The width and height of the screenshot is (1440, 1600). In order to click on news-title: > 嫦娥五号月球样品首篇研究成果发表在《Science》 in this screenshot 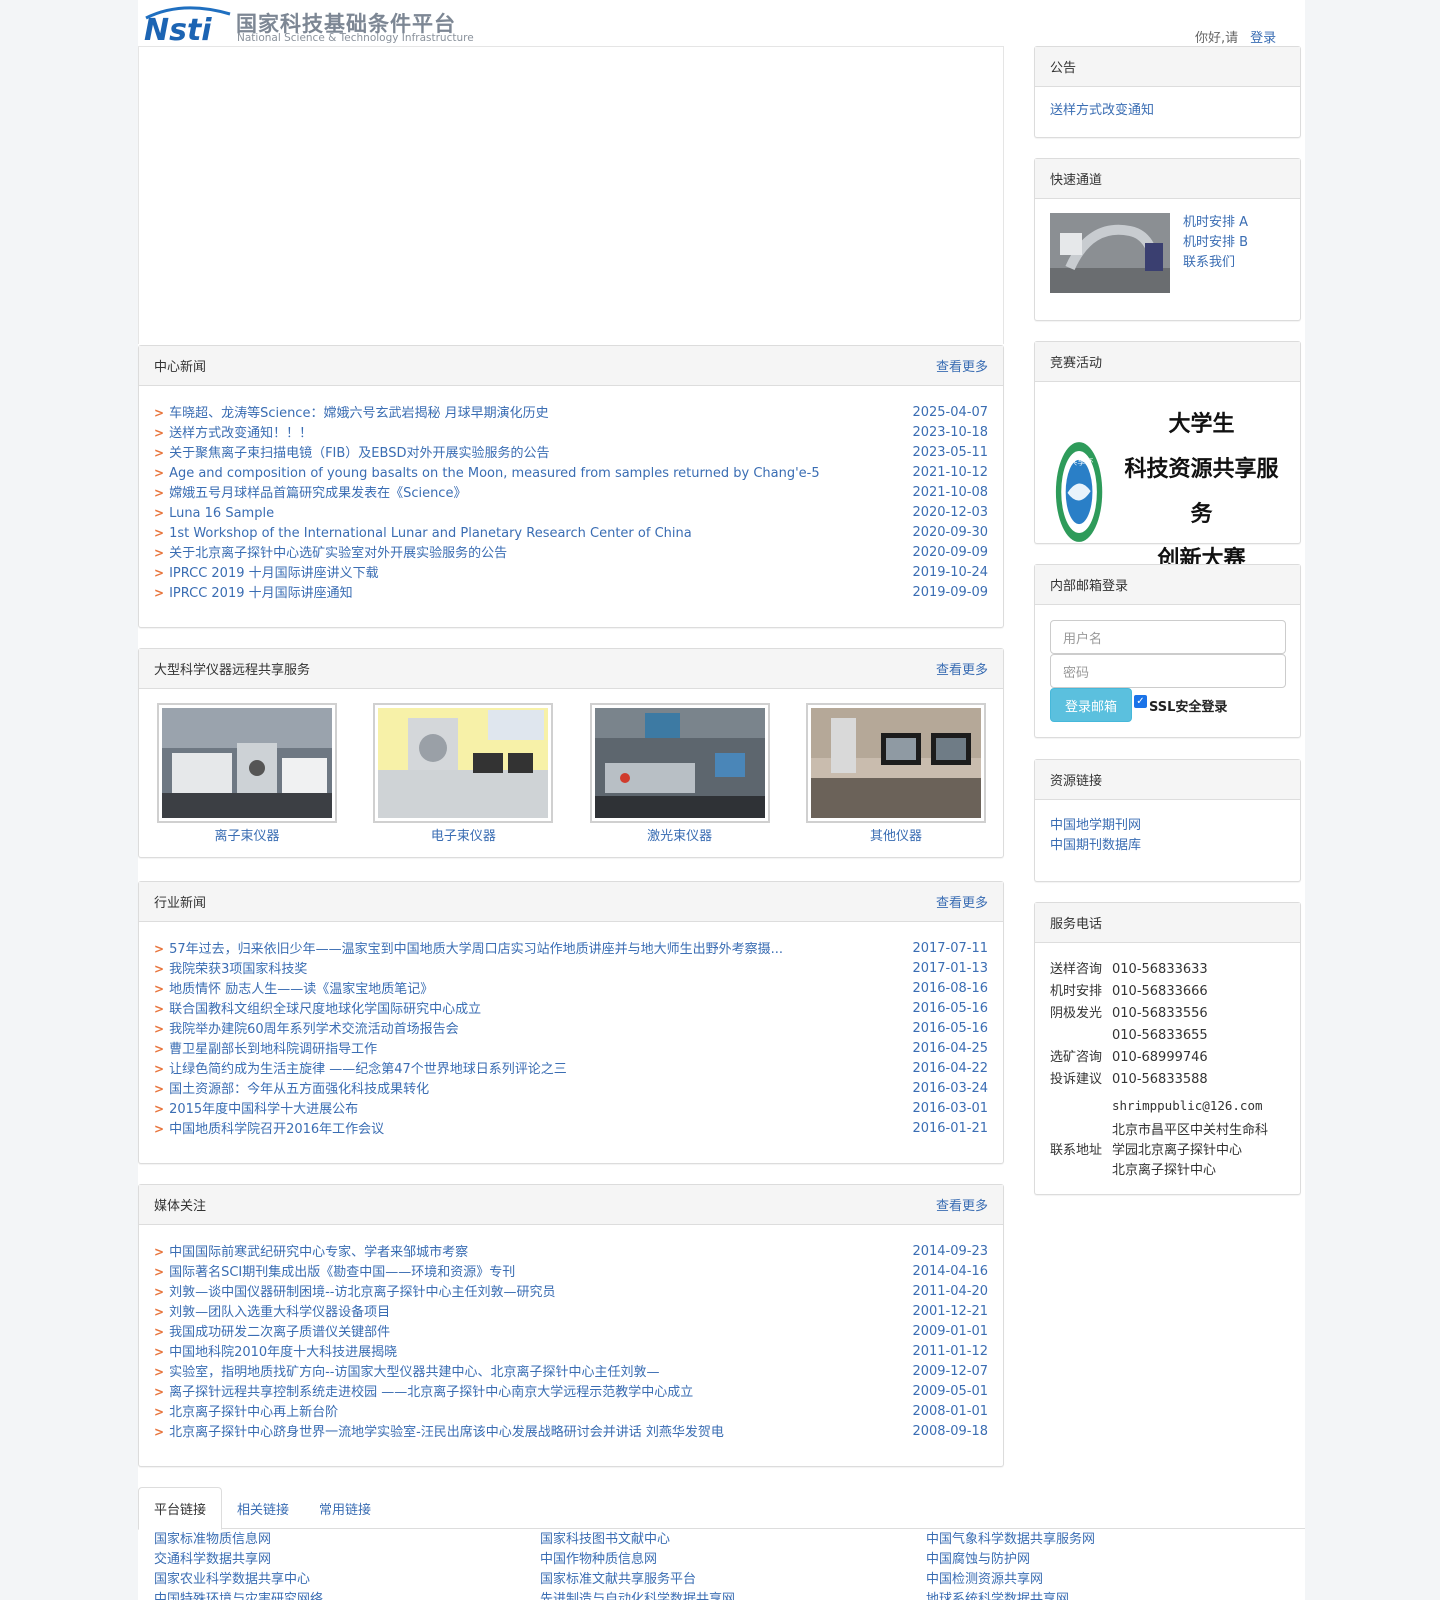, I will do `click(310, 493)`.